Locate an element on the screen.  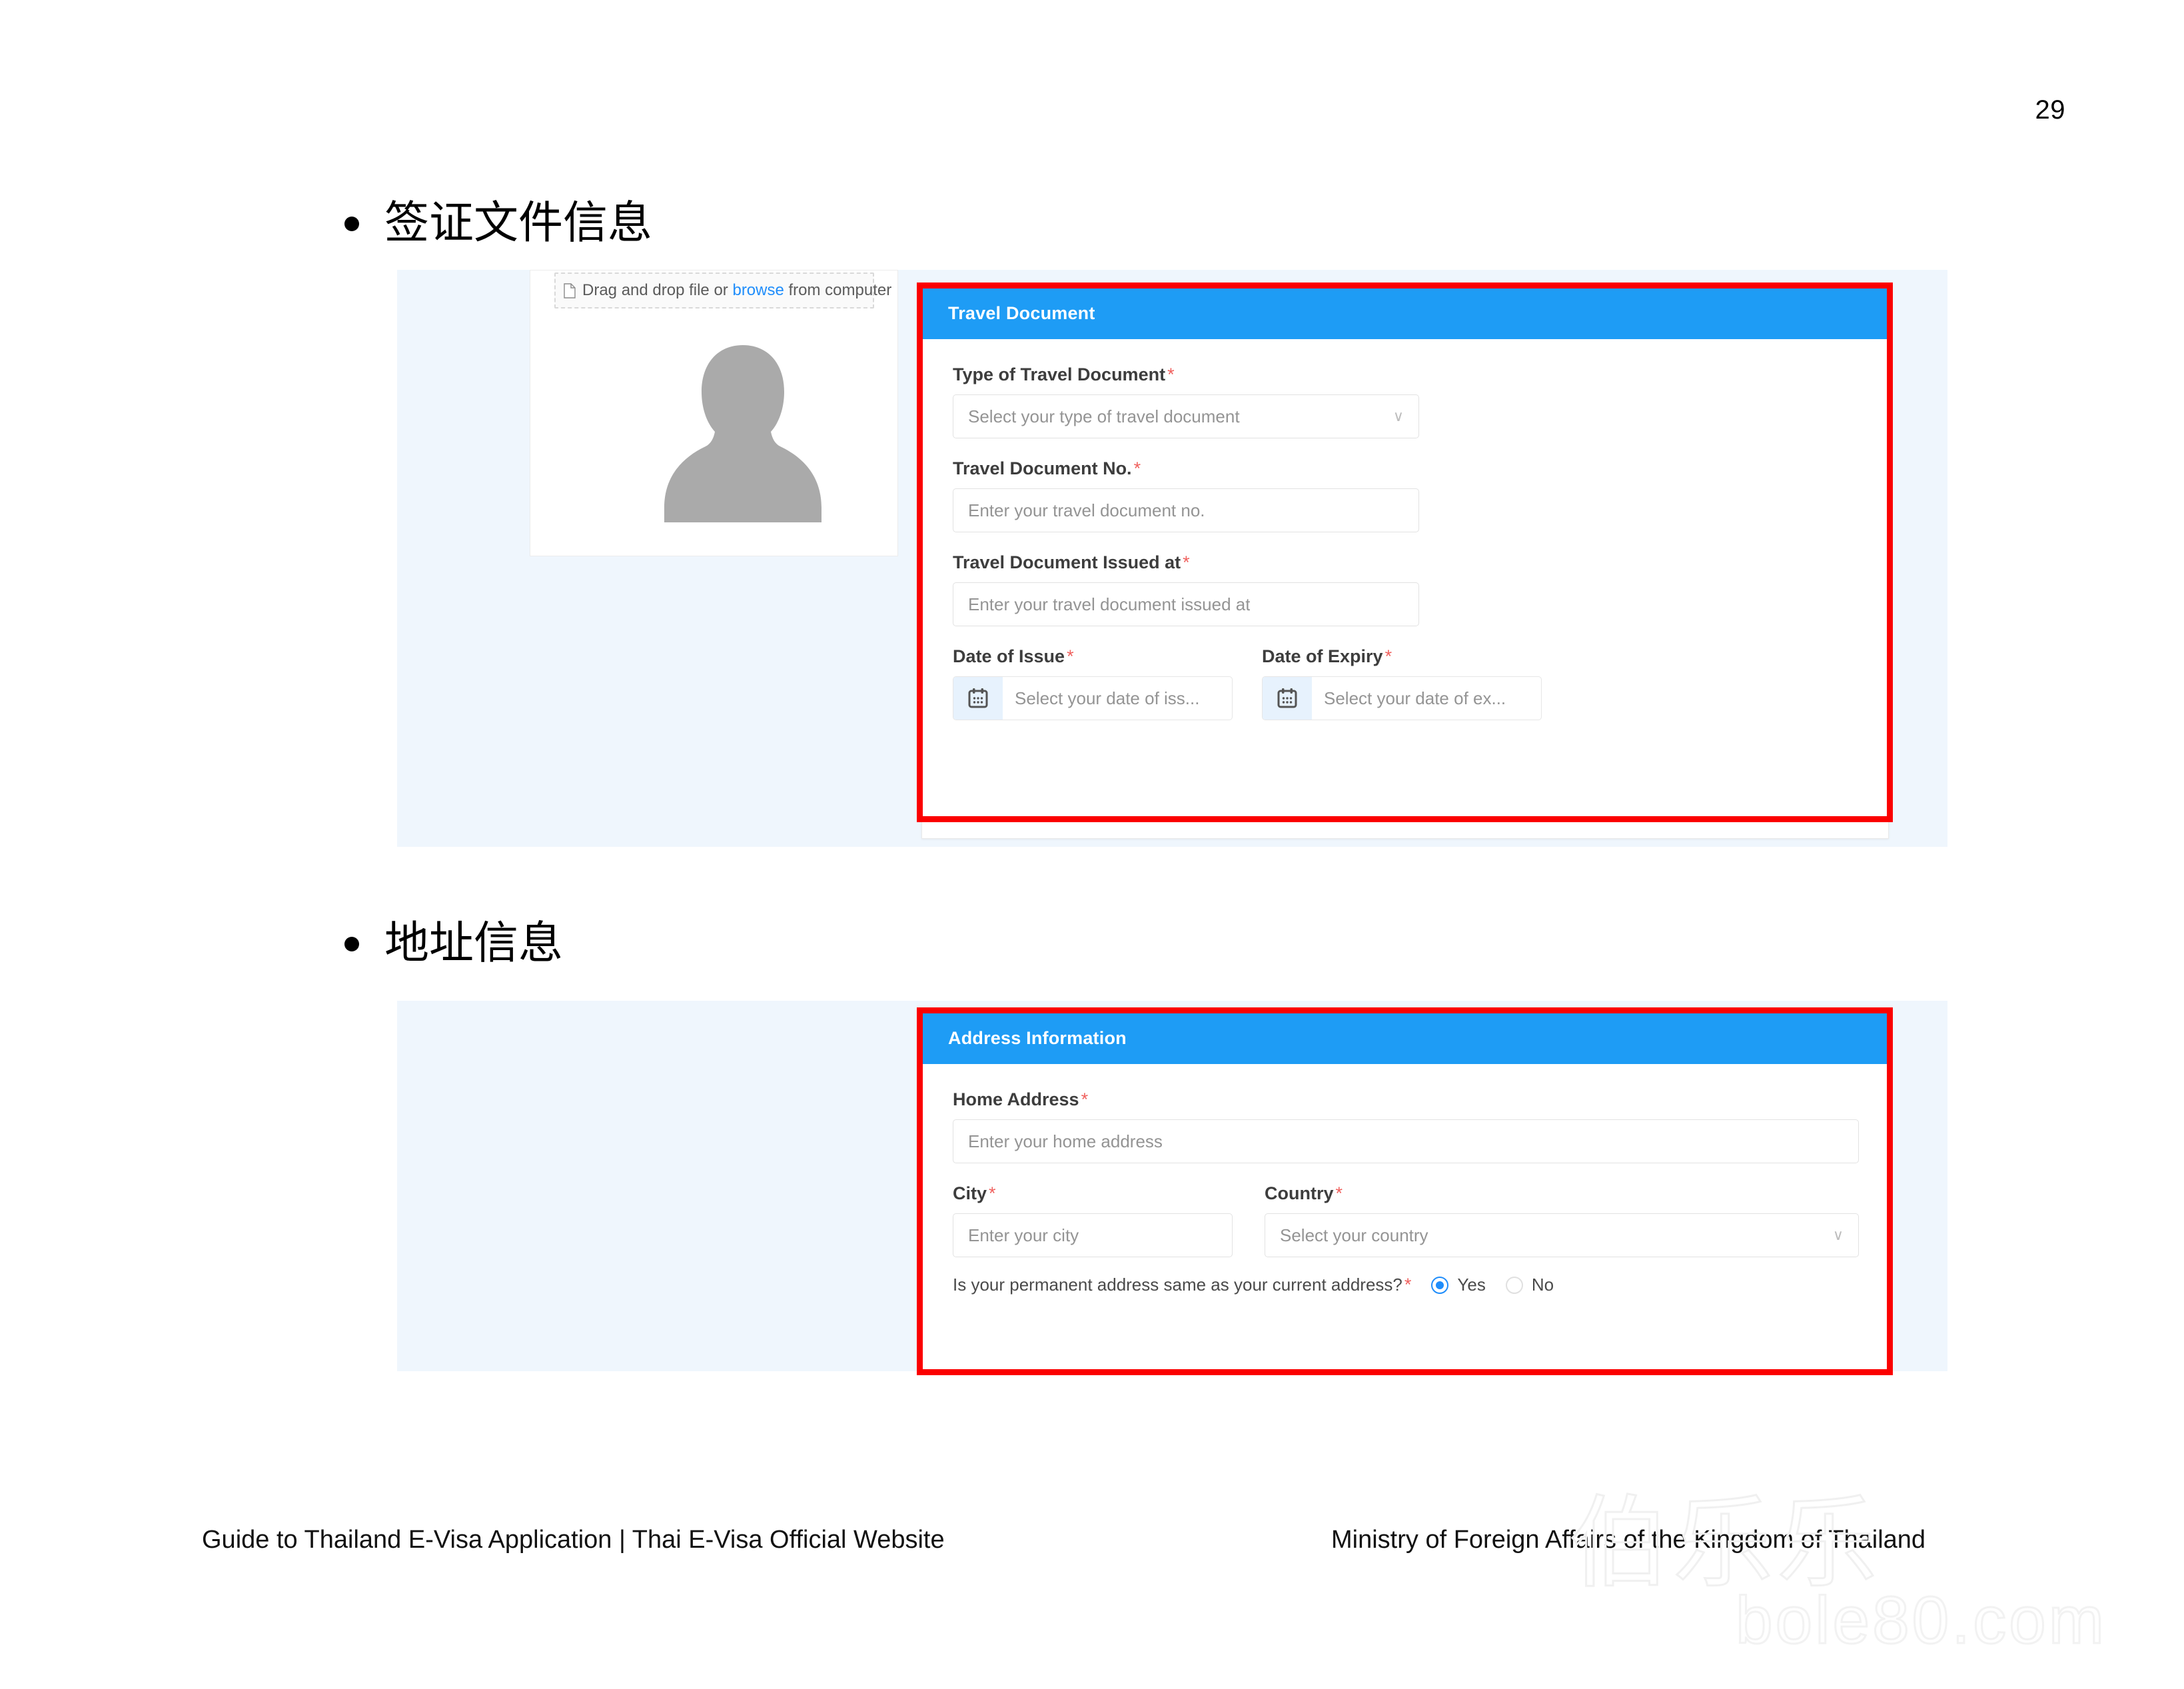
bullet-label-travel-document: 签证文件信息 is located at coordinates (518, 224).